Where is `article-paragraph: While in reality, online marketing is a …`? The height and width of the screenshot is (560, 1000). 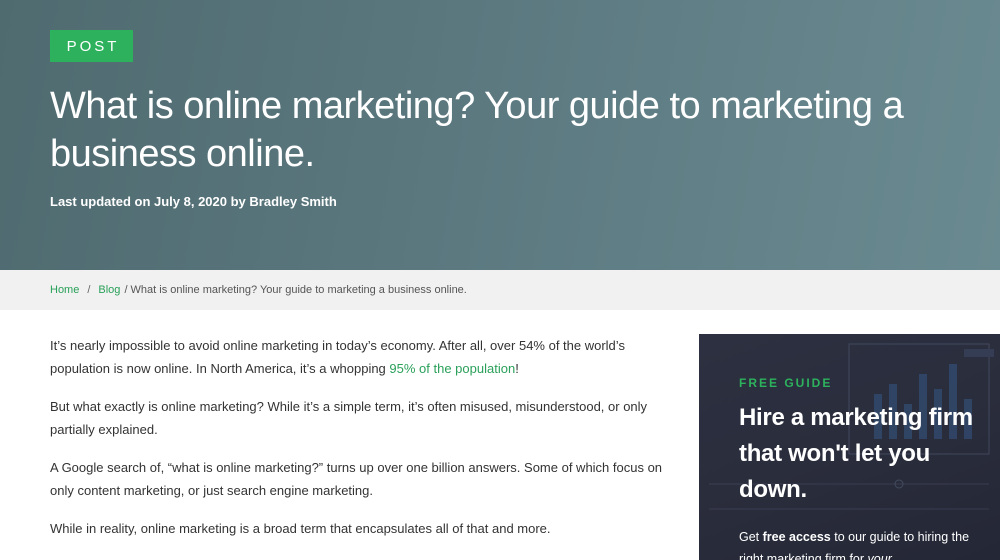
article-paragraph: While in reality, online marketing is a … is located at coordinates (300, 528).